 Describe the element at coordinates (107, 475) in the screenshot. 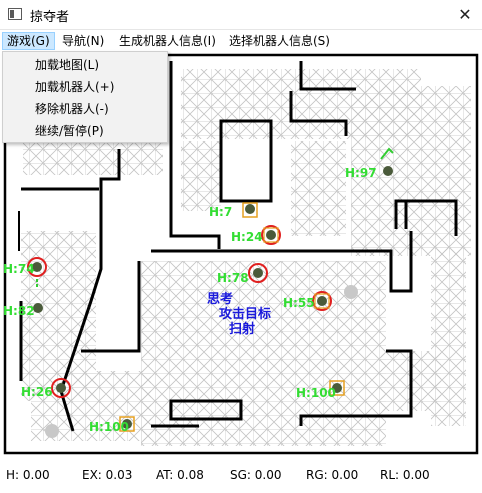

I see `status-ex: EX: 0.03` at that location.